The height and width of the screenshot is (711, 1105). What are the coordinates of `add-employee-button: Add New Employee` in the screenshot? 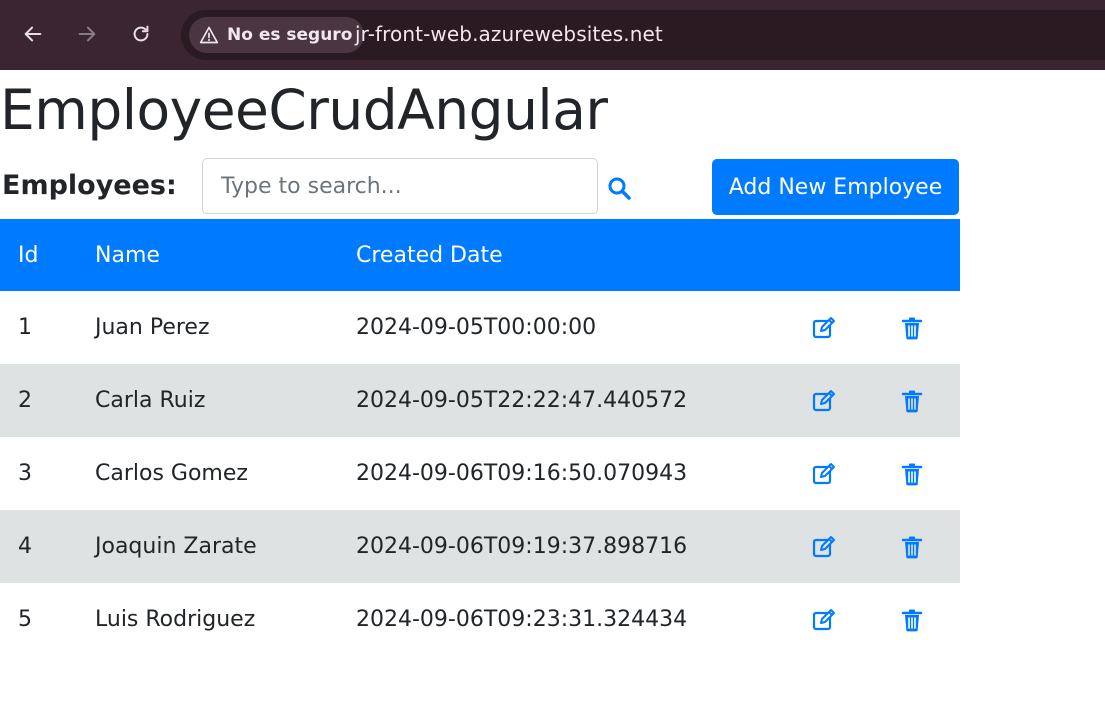 It's located at (835, 187).